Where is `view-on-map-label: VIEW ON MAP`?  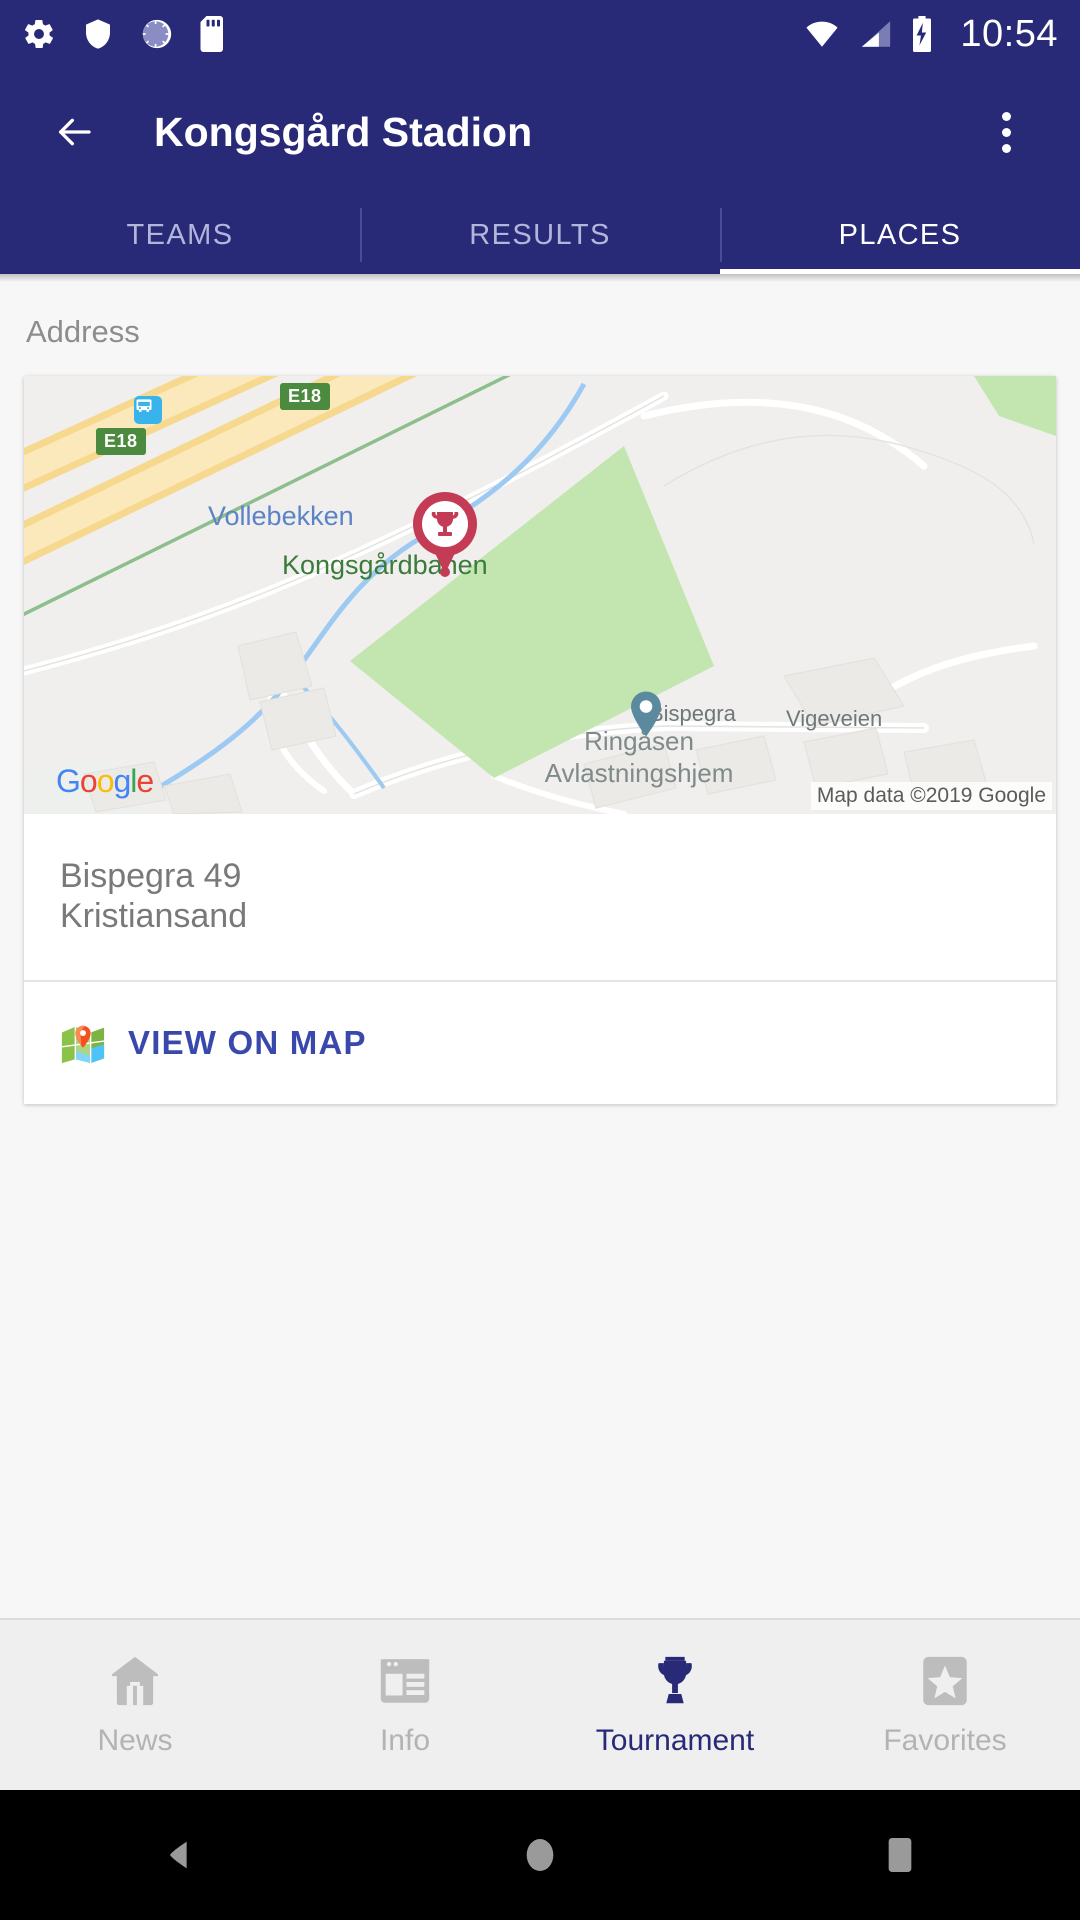
view-on-map-label: VIEW ON MAP is located at coordinates (247, 1043).